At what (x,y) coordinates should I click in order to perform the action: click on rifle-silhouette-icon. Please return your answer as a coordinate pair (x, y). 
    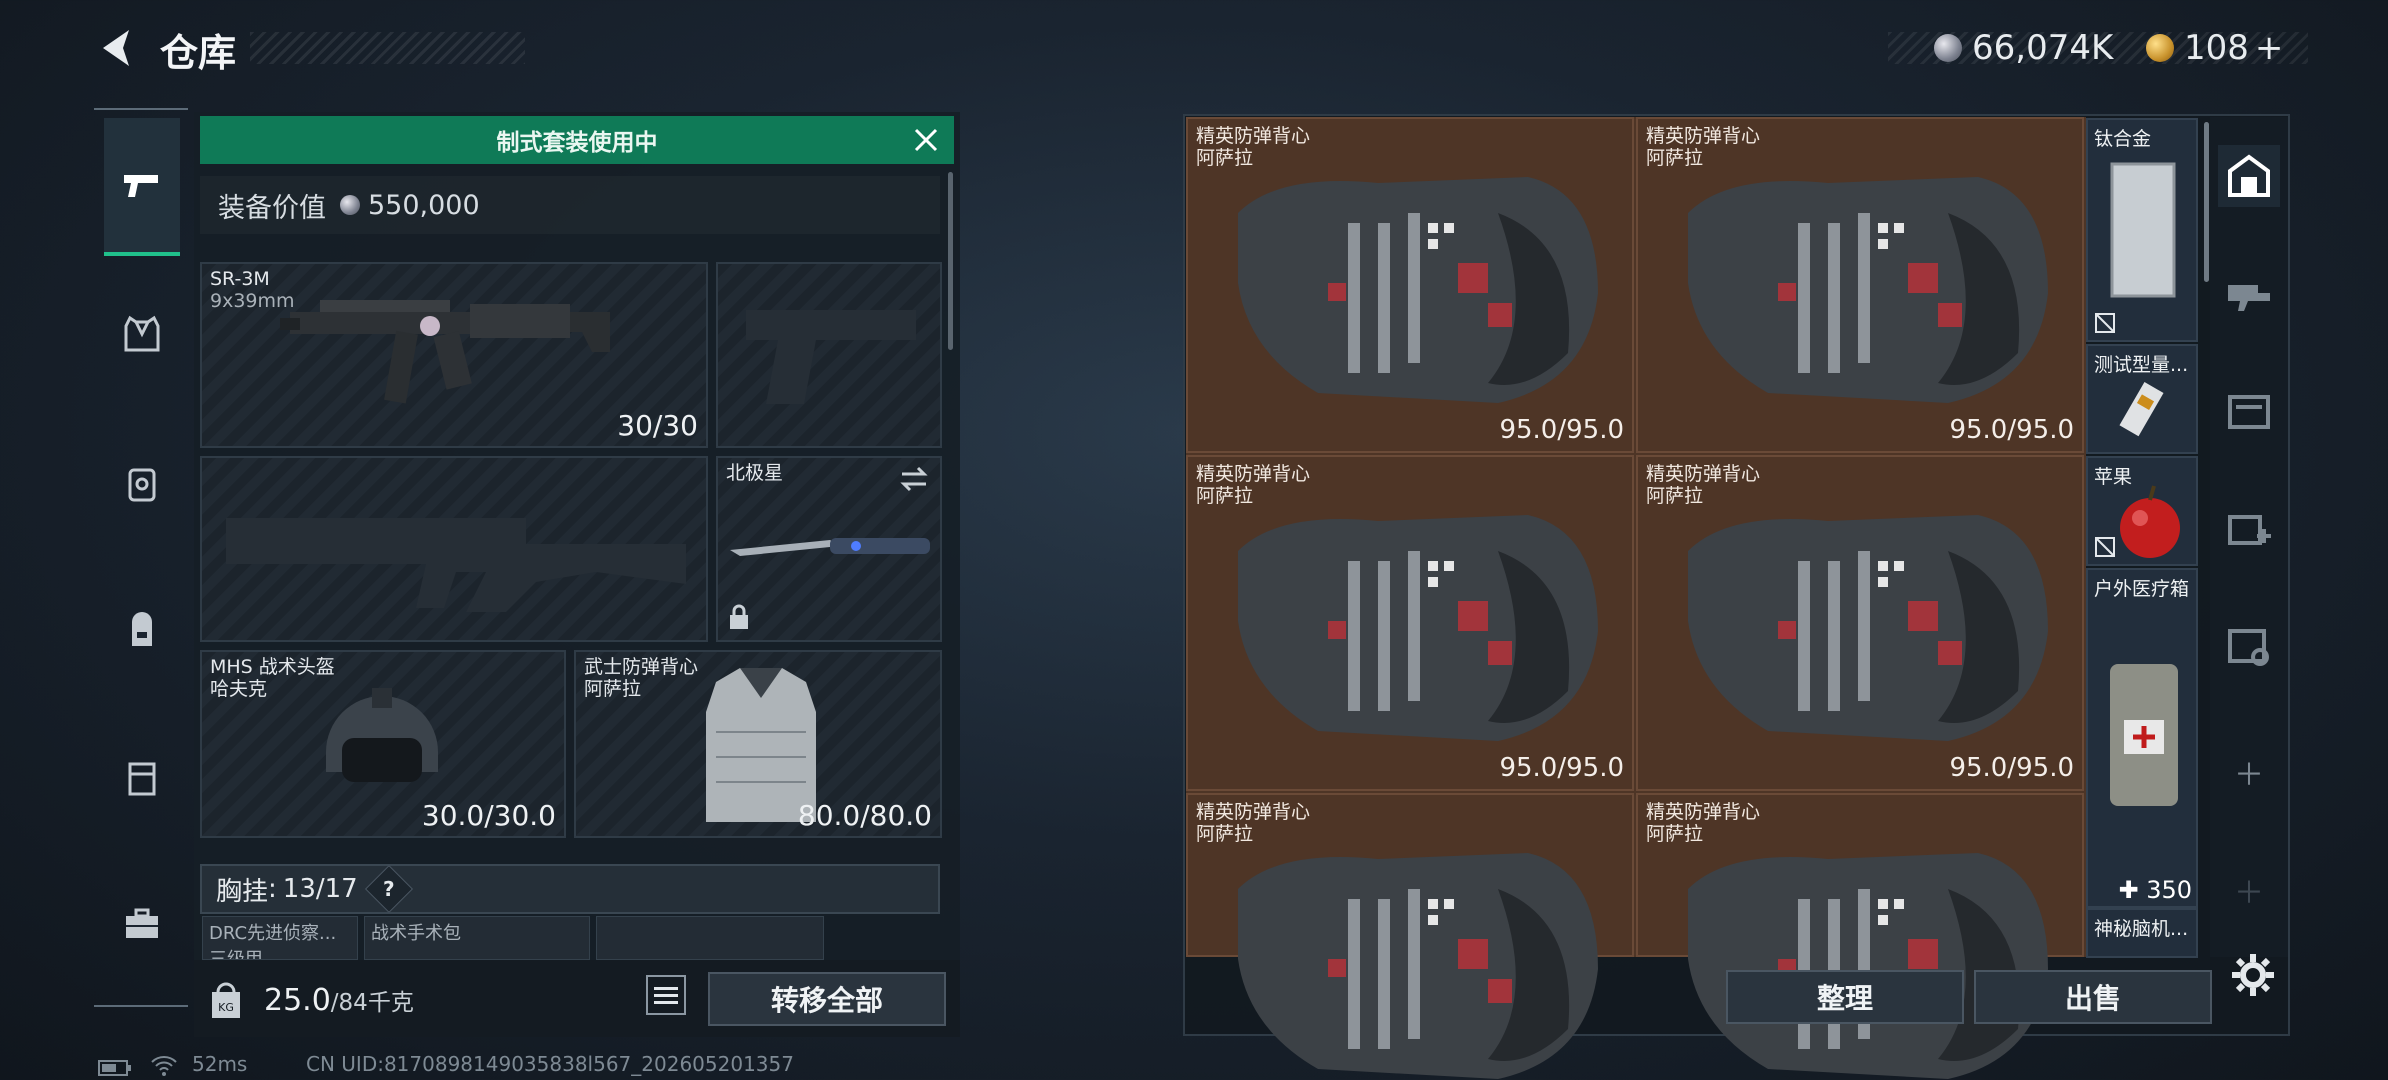
    Looking at the image, I should click on (456, 565).